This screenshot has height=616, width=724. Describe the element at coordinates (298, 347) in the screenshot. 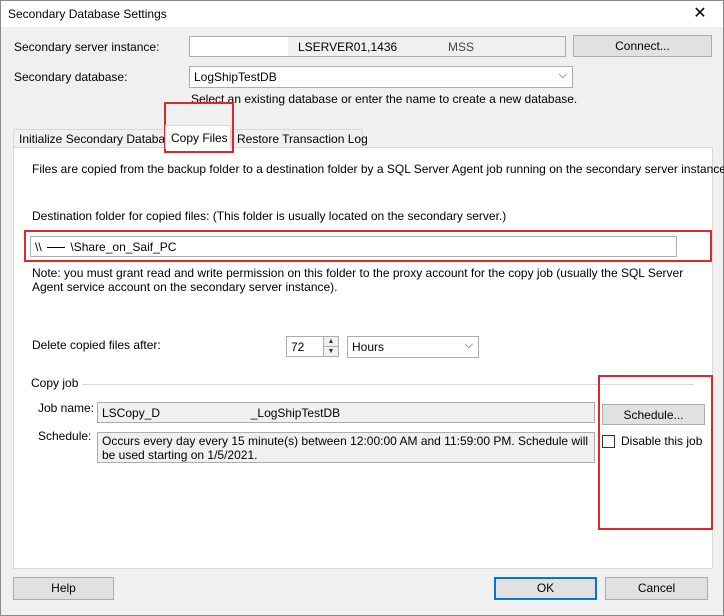

I see `delete-files-value: 72` at that location.